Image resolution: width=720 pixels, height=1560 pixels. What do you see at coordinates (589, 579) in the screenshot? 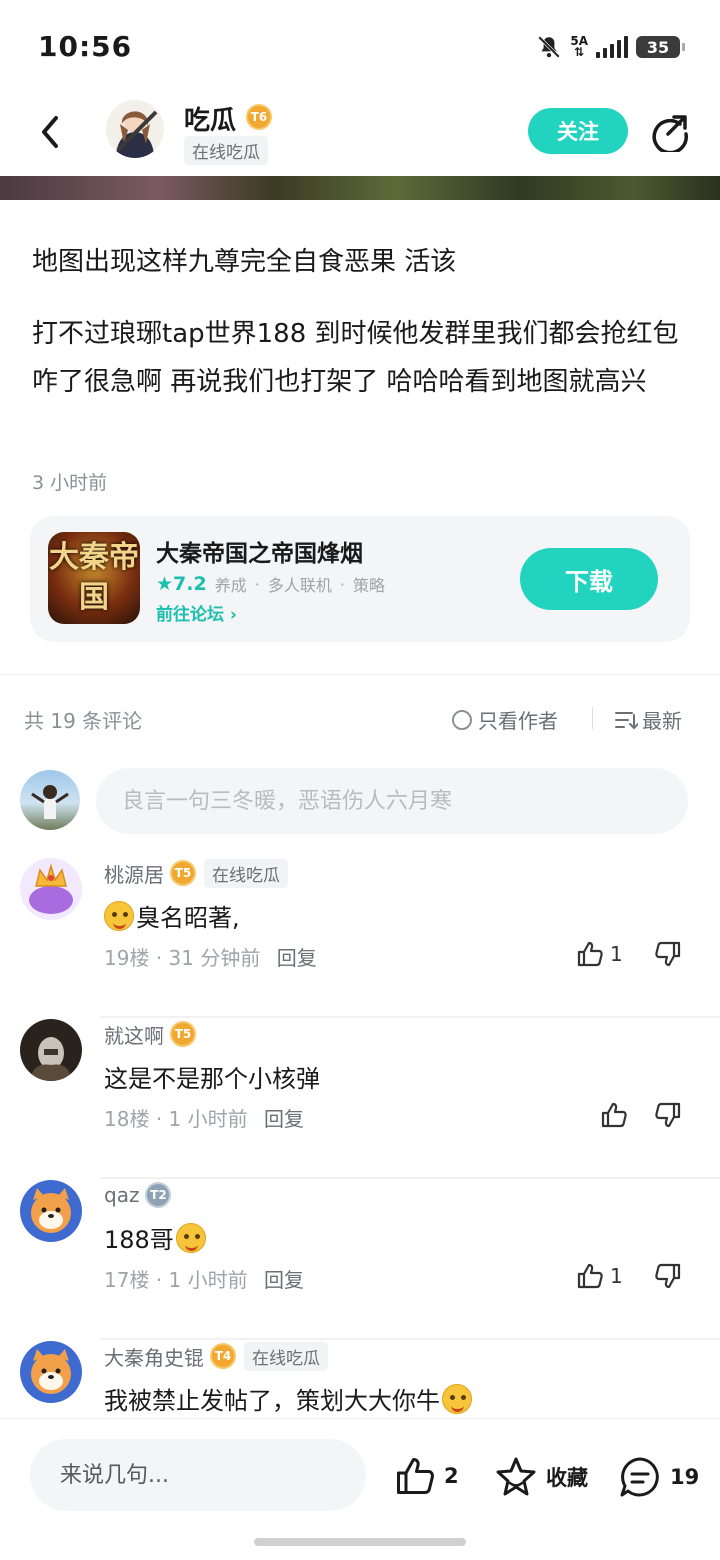
I see `download-button: 下载` at bounding box center [589, 579].